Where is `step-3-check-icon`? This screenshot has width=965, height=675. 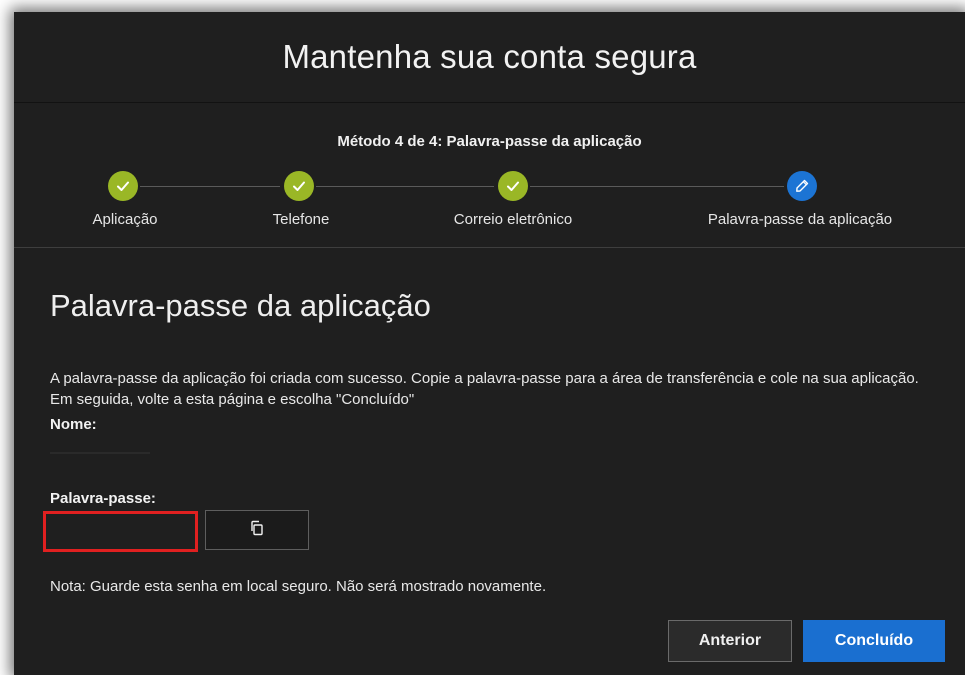 step-3-check-icon is located at coordinates (513, 186).